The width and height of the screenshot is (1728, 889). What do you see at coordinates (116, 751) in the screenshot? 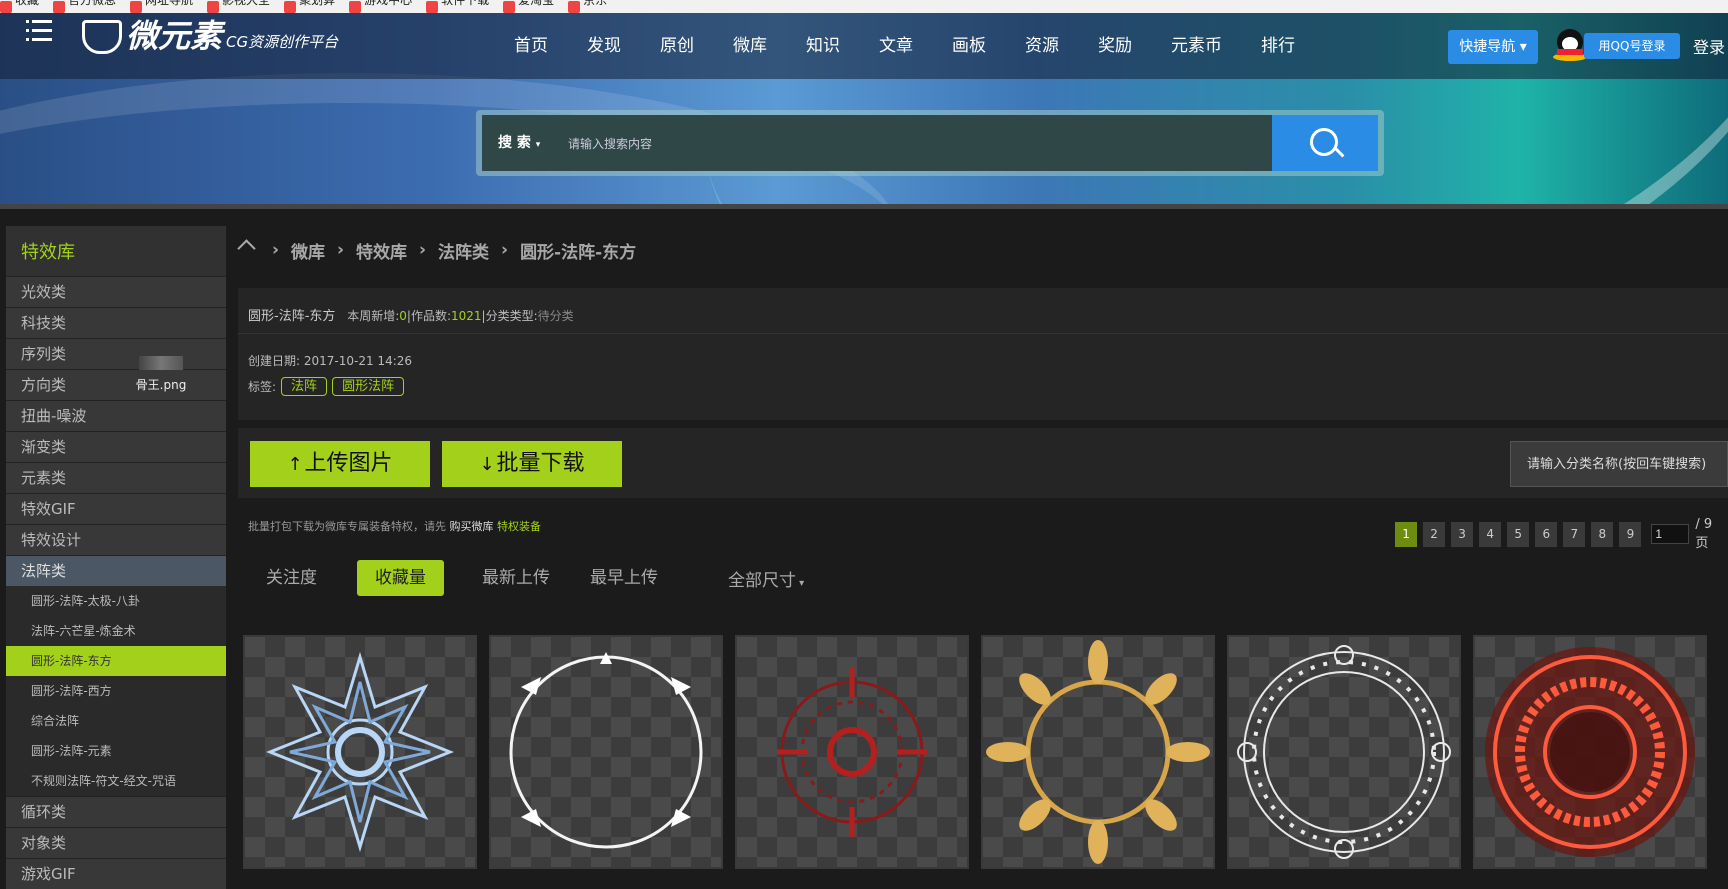
I see `sidebar-subitem-element: 圆形-法阵-元素` at bounding box center [116, 751].